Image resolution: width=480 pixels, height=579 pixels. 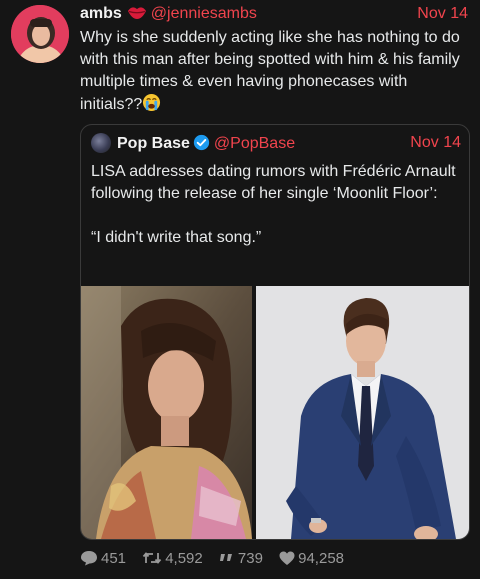 What do you see at coordinates (254, 143) in the screenshot?
I see `quoted-handle: @PopBase` at bounding box center [254, 143].